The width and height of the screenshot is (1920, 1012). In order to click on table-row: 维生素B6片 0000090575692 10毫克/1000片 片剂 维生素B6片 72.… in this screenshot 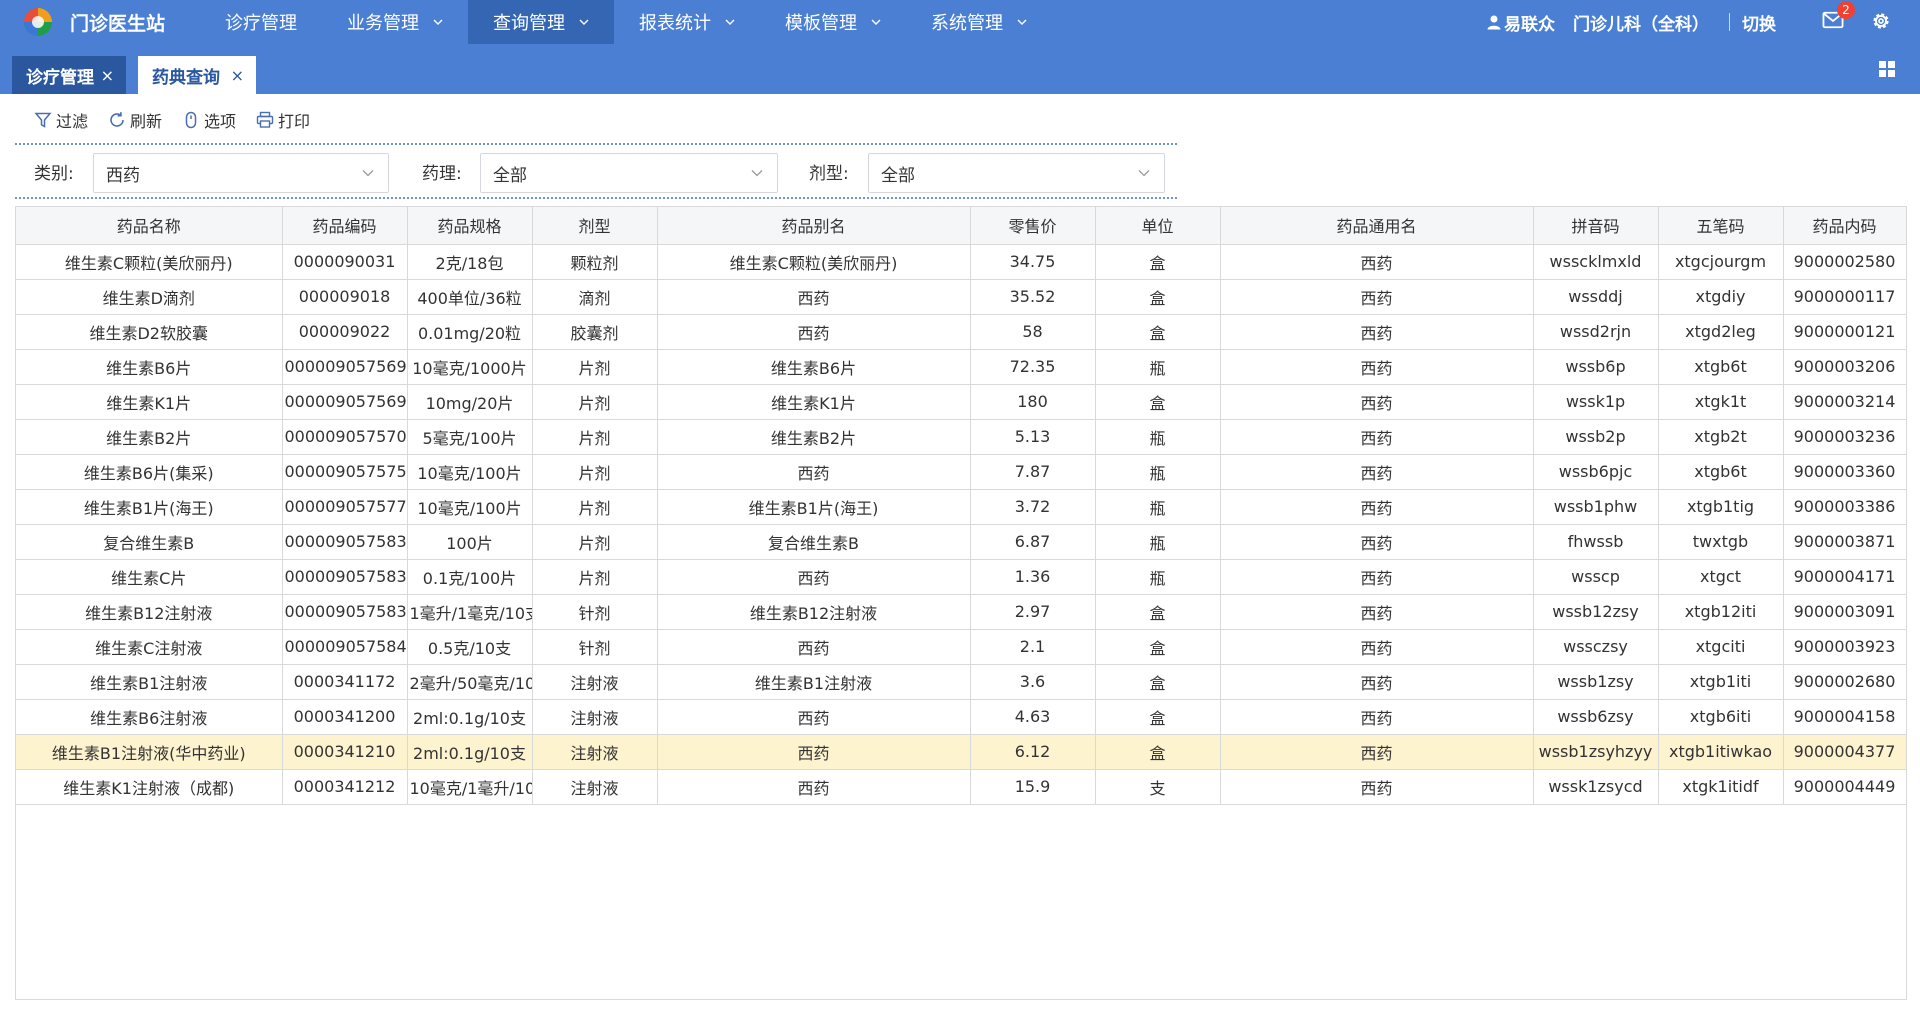, I will do `click(961, 366)`.